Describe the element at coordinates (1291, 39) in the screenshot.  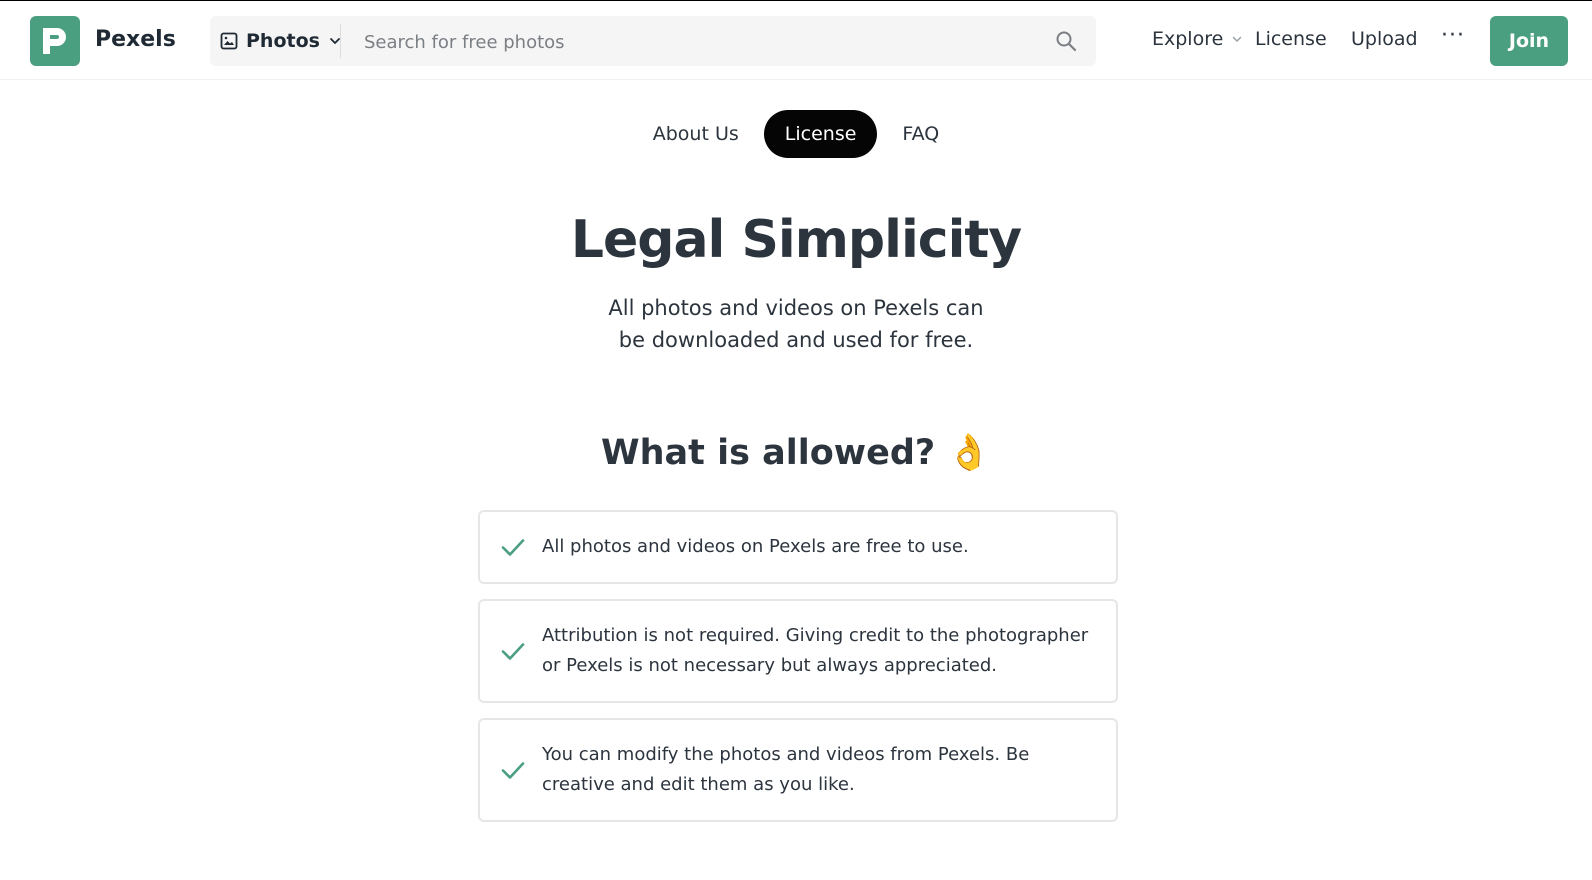
I see `license-link: License` at that location.